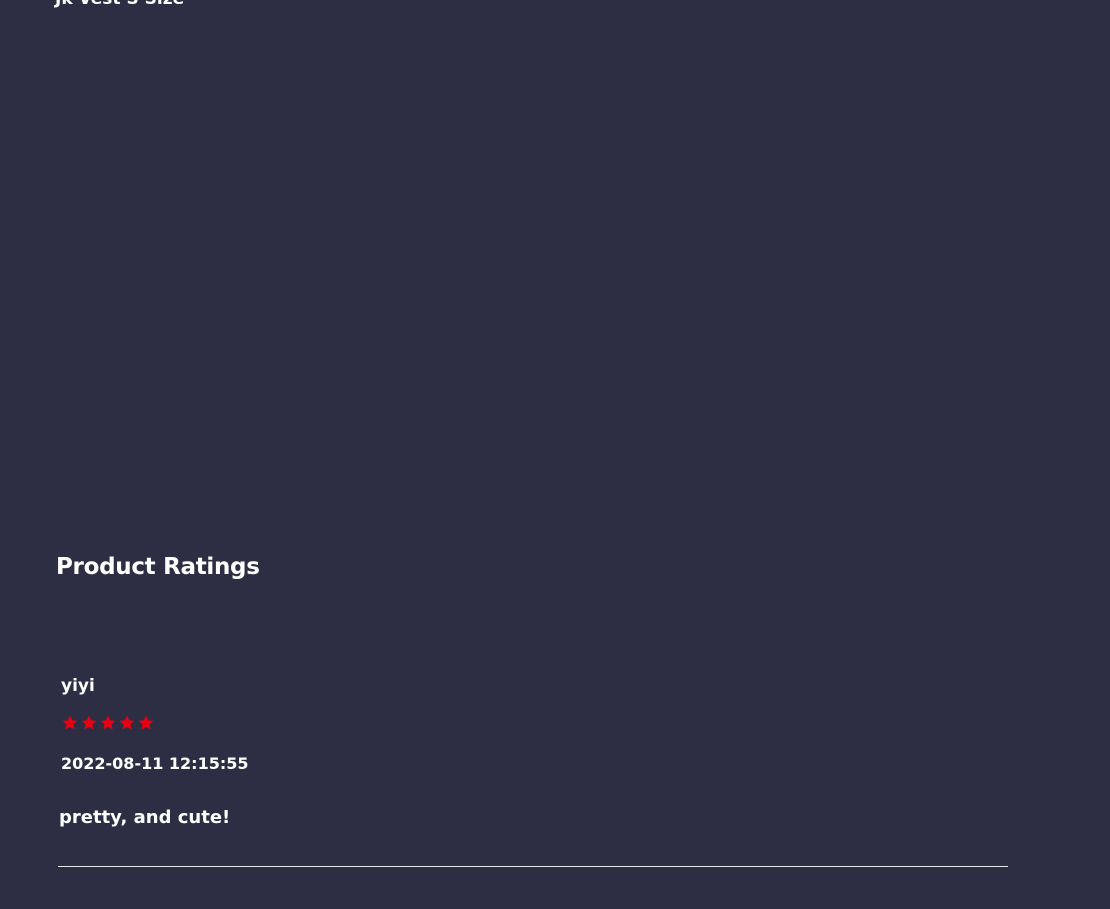 This screenshot has height=909, width=1110. Describe the element at coordinates (78, 686) in the screenshot. I see `reviewer-name: yiyi` at that location.